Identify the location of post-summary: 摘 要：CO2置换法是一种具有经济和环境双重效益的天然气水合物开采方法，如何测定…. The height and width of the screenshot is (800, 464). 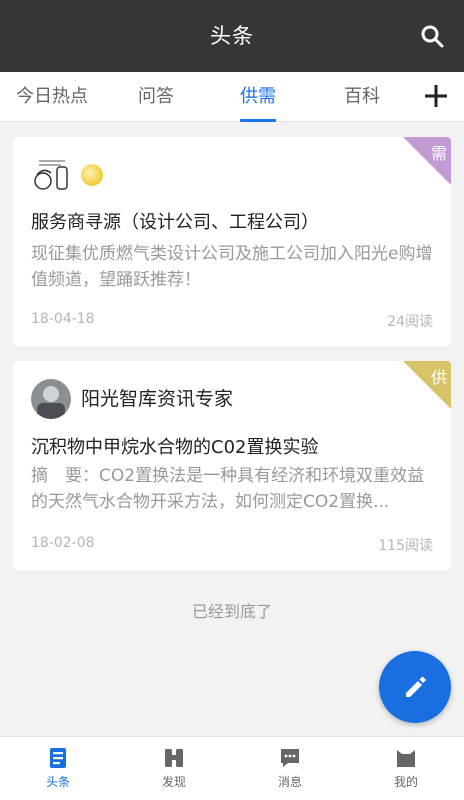
(228, 489).